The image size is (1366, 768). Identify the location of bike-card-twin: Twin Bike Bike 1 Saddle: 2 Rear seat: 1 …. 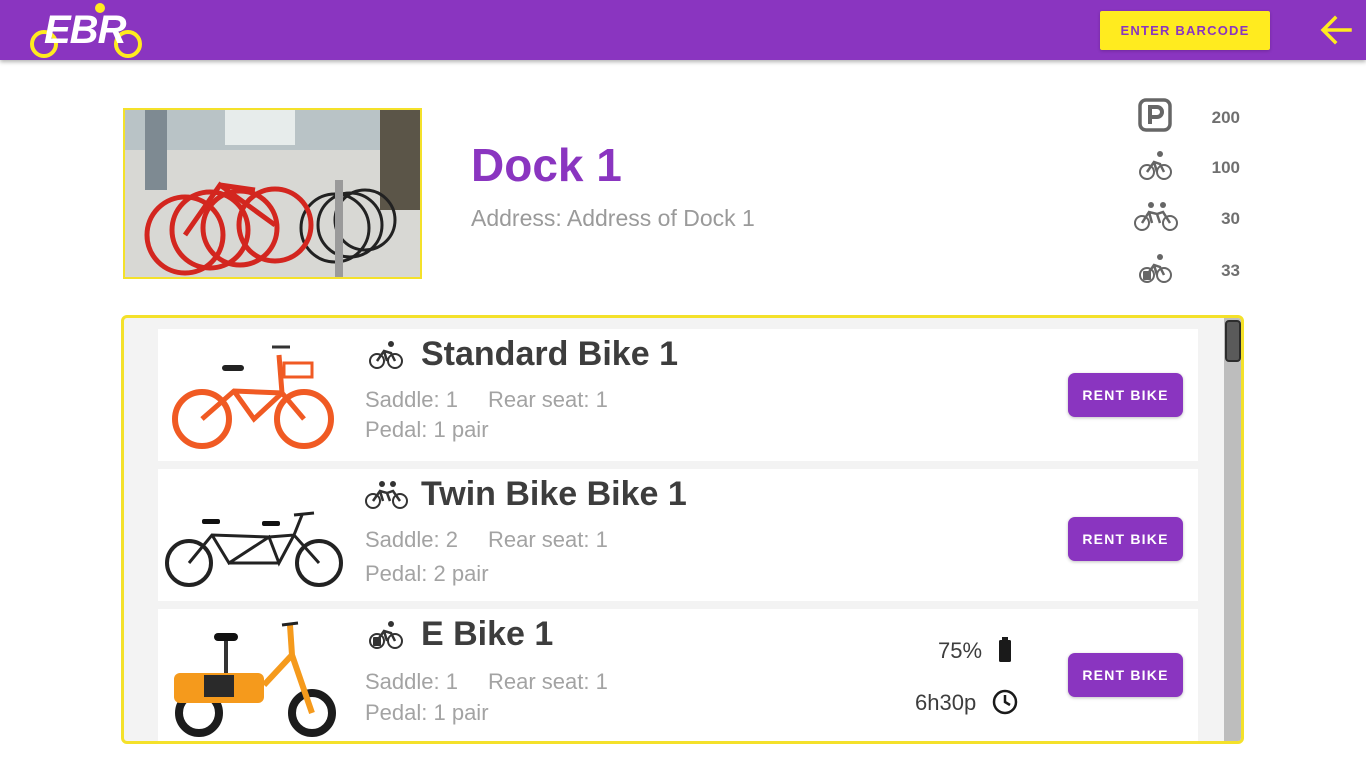
(678, 535).